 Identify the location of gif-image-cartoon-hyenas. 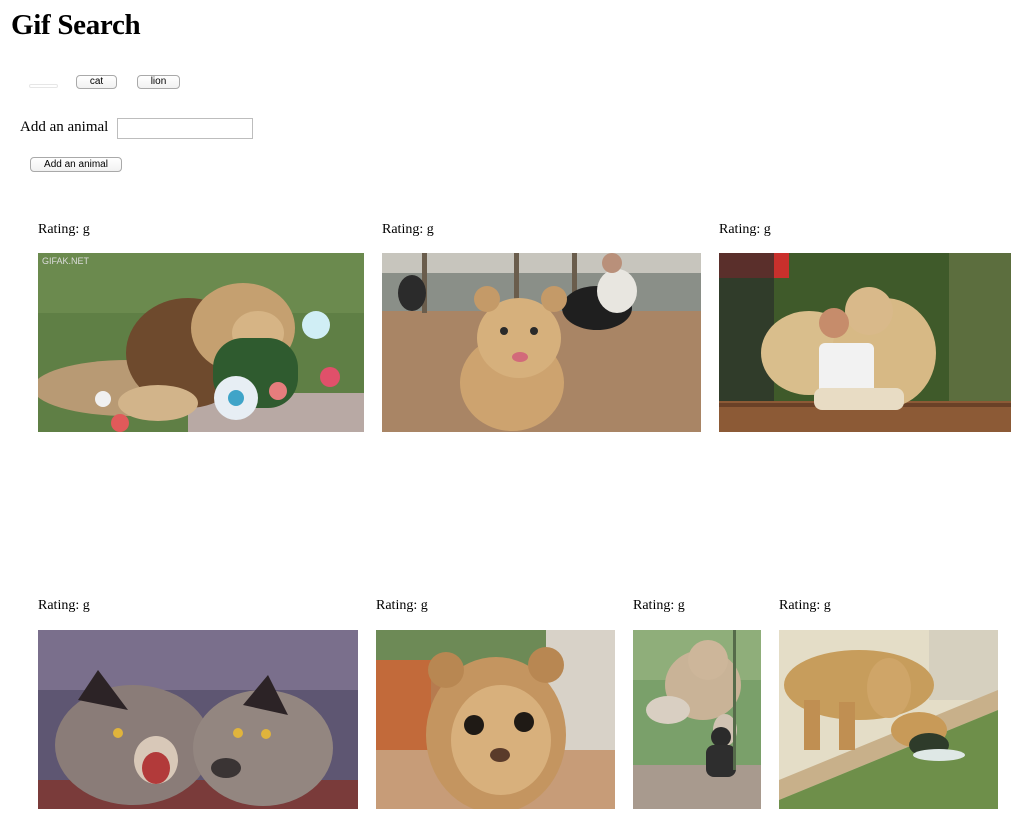
(198, 719).